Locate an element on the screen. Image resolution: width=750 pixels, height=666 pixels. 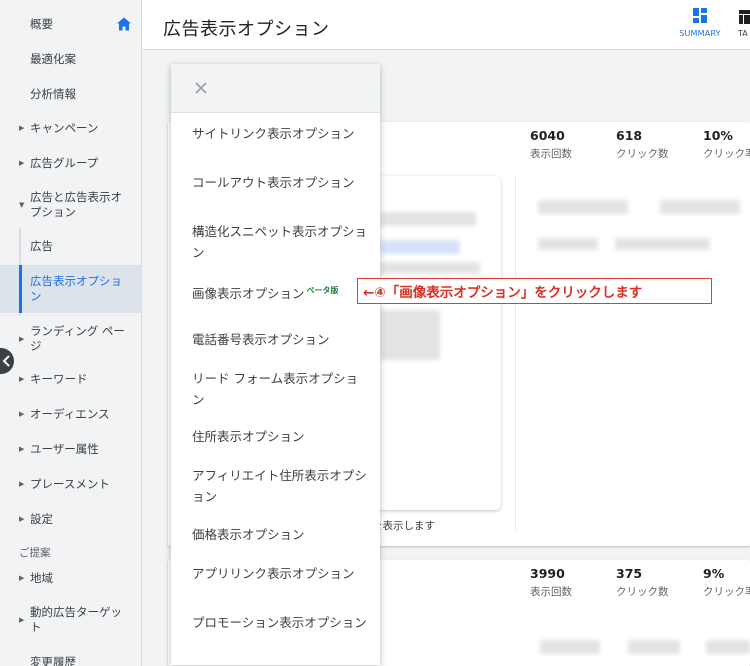
blurred-image is located at coordinates (410, 335).